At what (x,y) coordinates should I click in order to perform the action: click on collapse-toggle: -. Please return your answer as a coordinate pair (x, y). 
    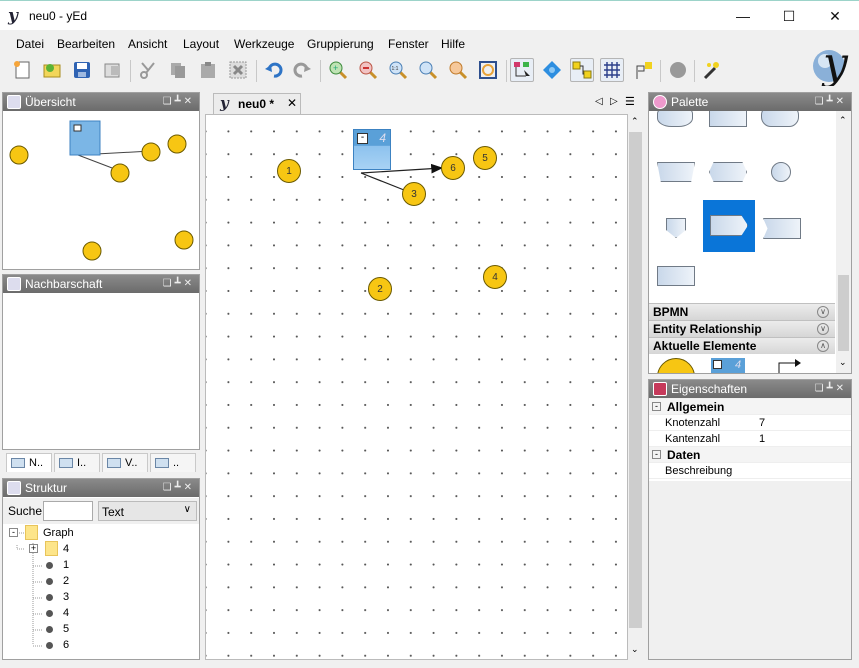
    Looking at the image, I should click on (13, 532).